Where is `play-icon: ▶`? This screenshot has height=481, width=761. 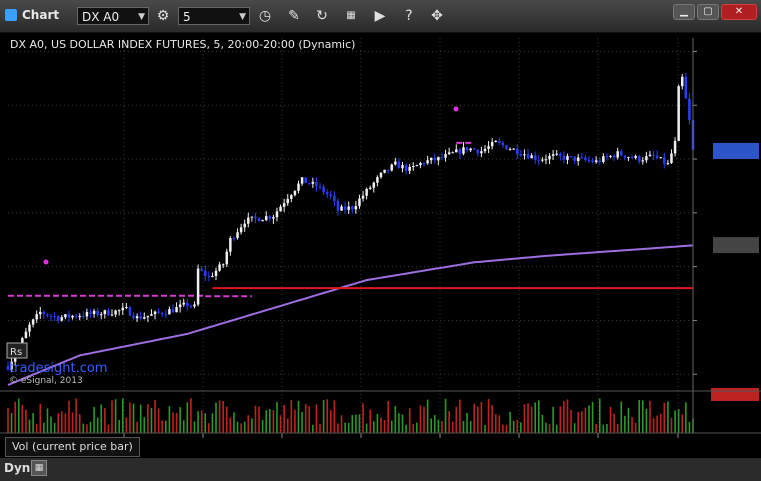 play-icon: ▶ is located at coordinates (380, 16).